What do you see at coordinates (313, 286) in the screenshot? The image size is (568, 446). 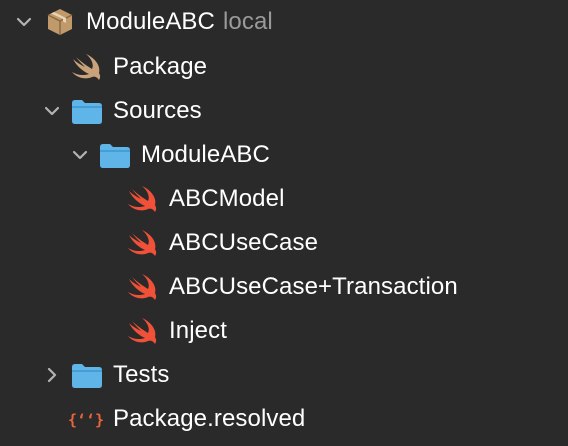 I see `tree-item-label: ABCUseCase+Transaction` at bounding box center [313, 286].